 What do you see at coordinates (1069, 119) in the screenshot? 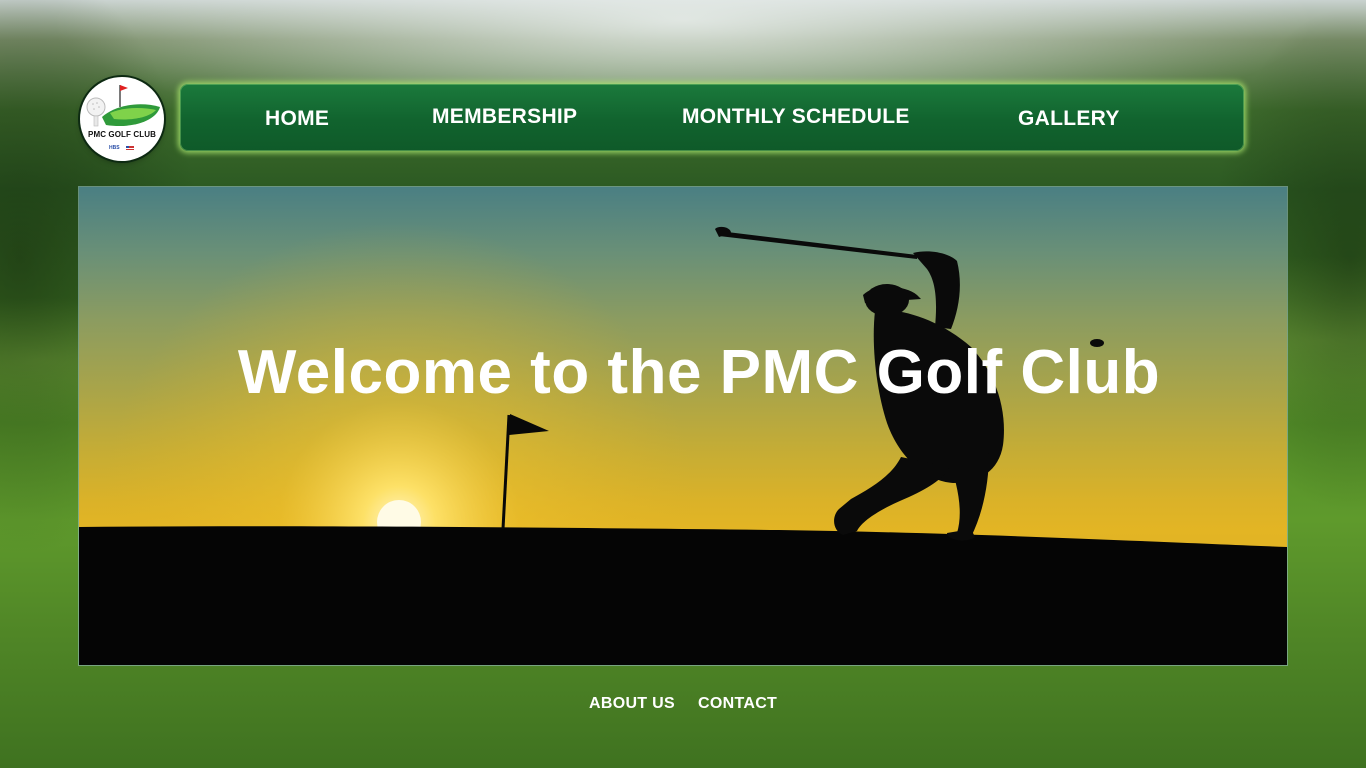
I see `nav-gallery: GALLERY` at bounding box center [1069, 119].